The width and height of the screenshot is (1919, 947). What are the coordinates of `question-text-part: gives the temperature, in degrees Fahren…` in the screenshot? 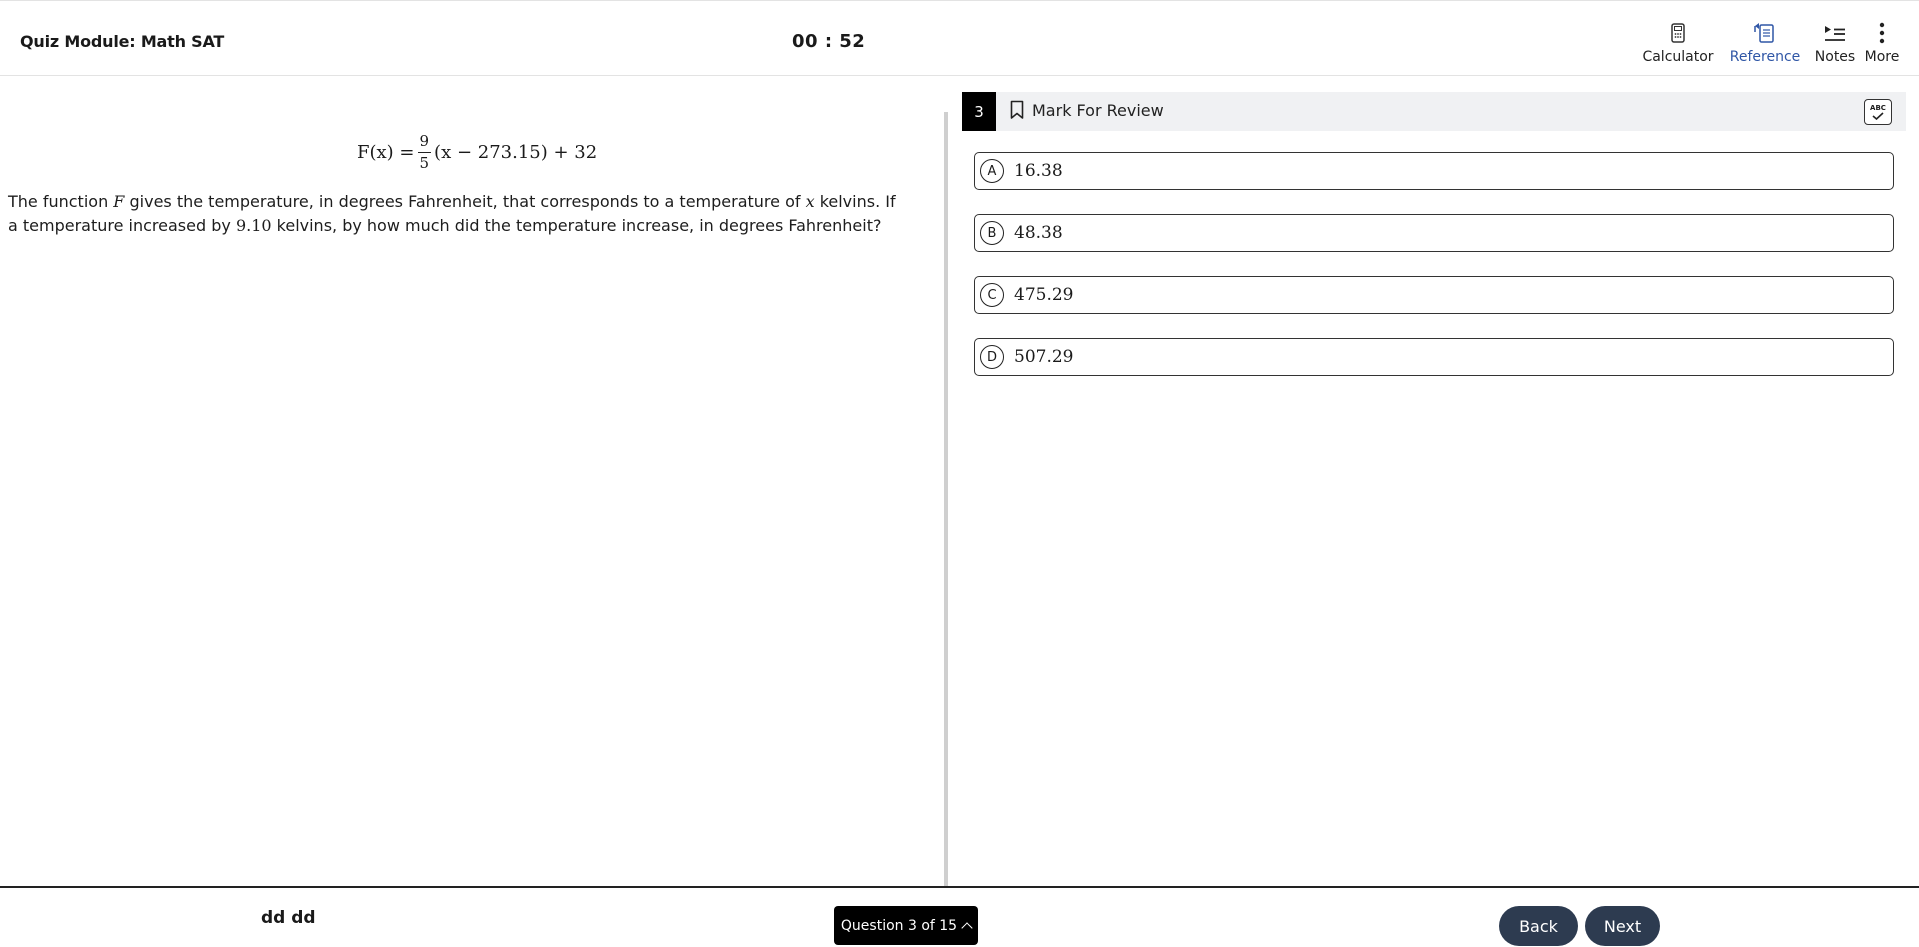 It's located at (465, 201).